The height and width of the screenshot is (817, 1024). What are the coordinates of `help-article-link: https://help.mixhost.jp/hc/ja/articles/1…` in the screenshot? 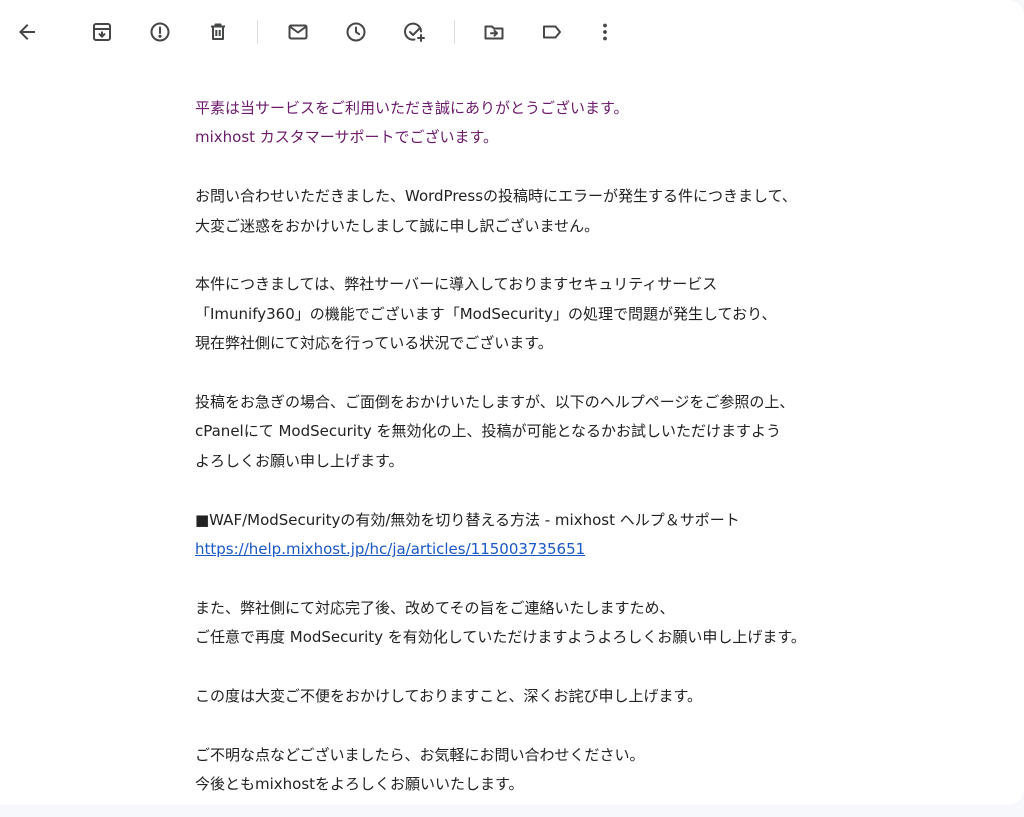 It's located at (390, 549).